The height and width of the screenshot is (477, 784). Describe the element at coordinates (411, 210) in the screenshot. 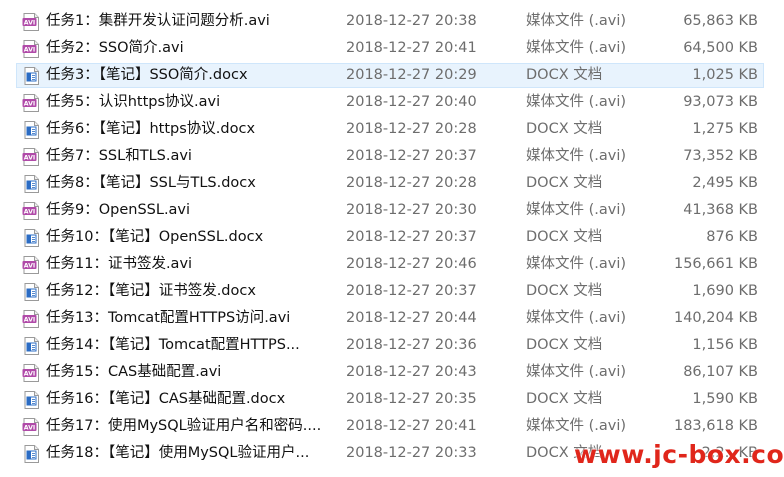

I see `file-date-modified: 2018-12-27 20:30` at that location.